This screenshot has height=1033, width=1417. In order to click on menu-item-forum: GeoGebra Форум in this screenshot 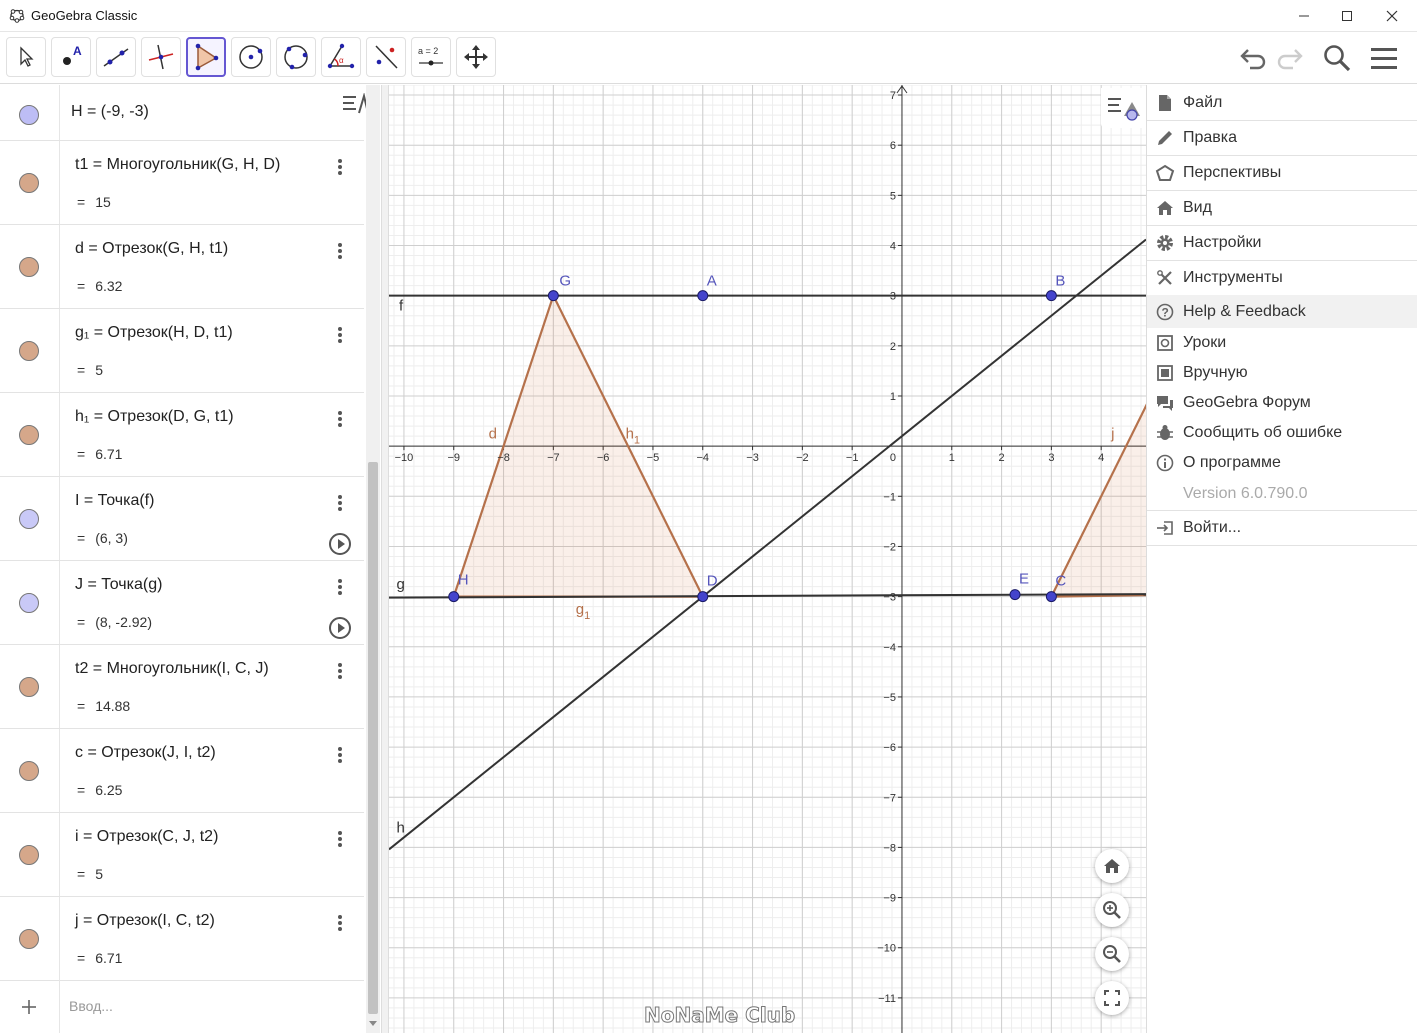, I will do `click(1282, 403)`.